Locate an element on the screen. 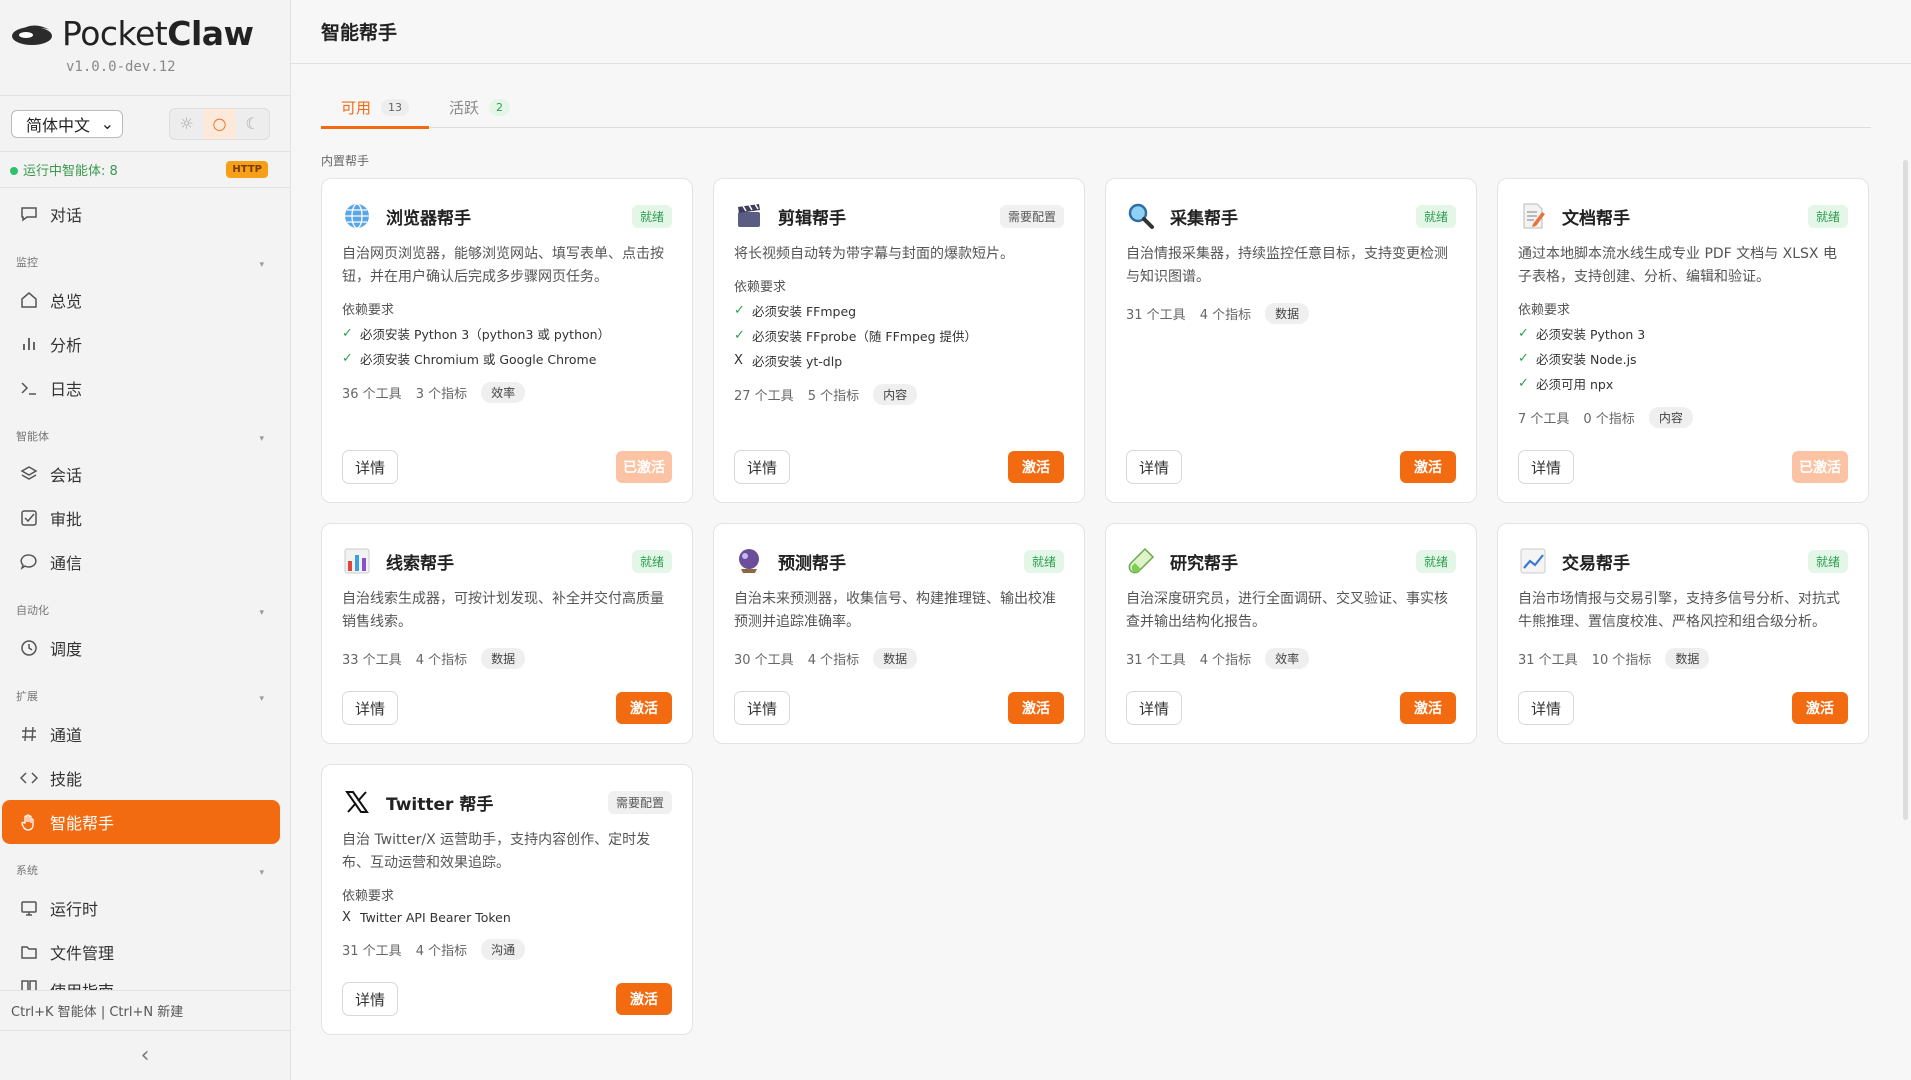 Image resolution: width=1911 pixels, height=1080 pixels. requirement-item: ✓ 必须安装 FFmpeg is located at coordinates (795, 311).